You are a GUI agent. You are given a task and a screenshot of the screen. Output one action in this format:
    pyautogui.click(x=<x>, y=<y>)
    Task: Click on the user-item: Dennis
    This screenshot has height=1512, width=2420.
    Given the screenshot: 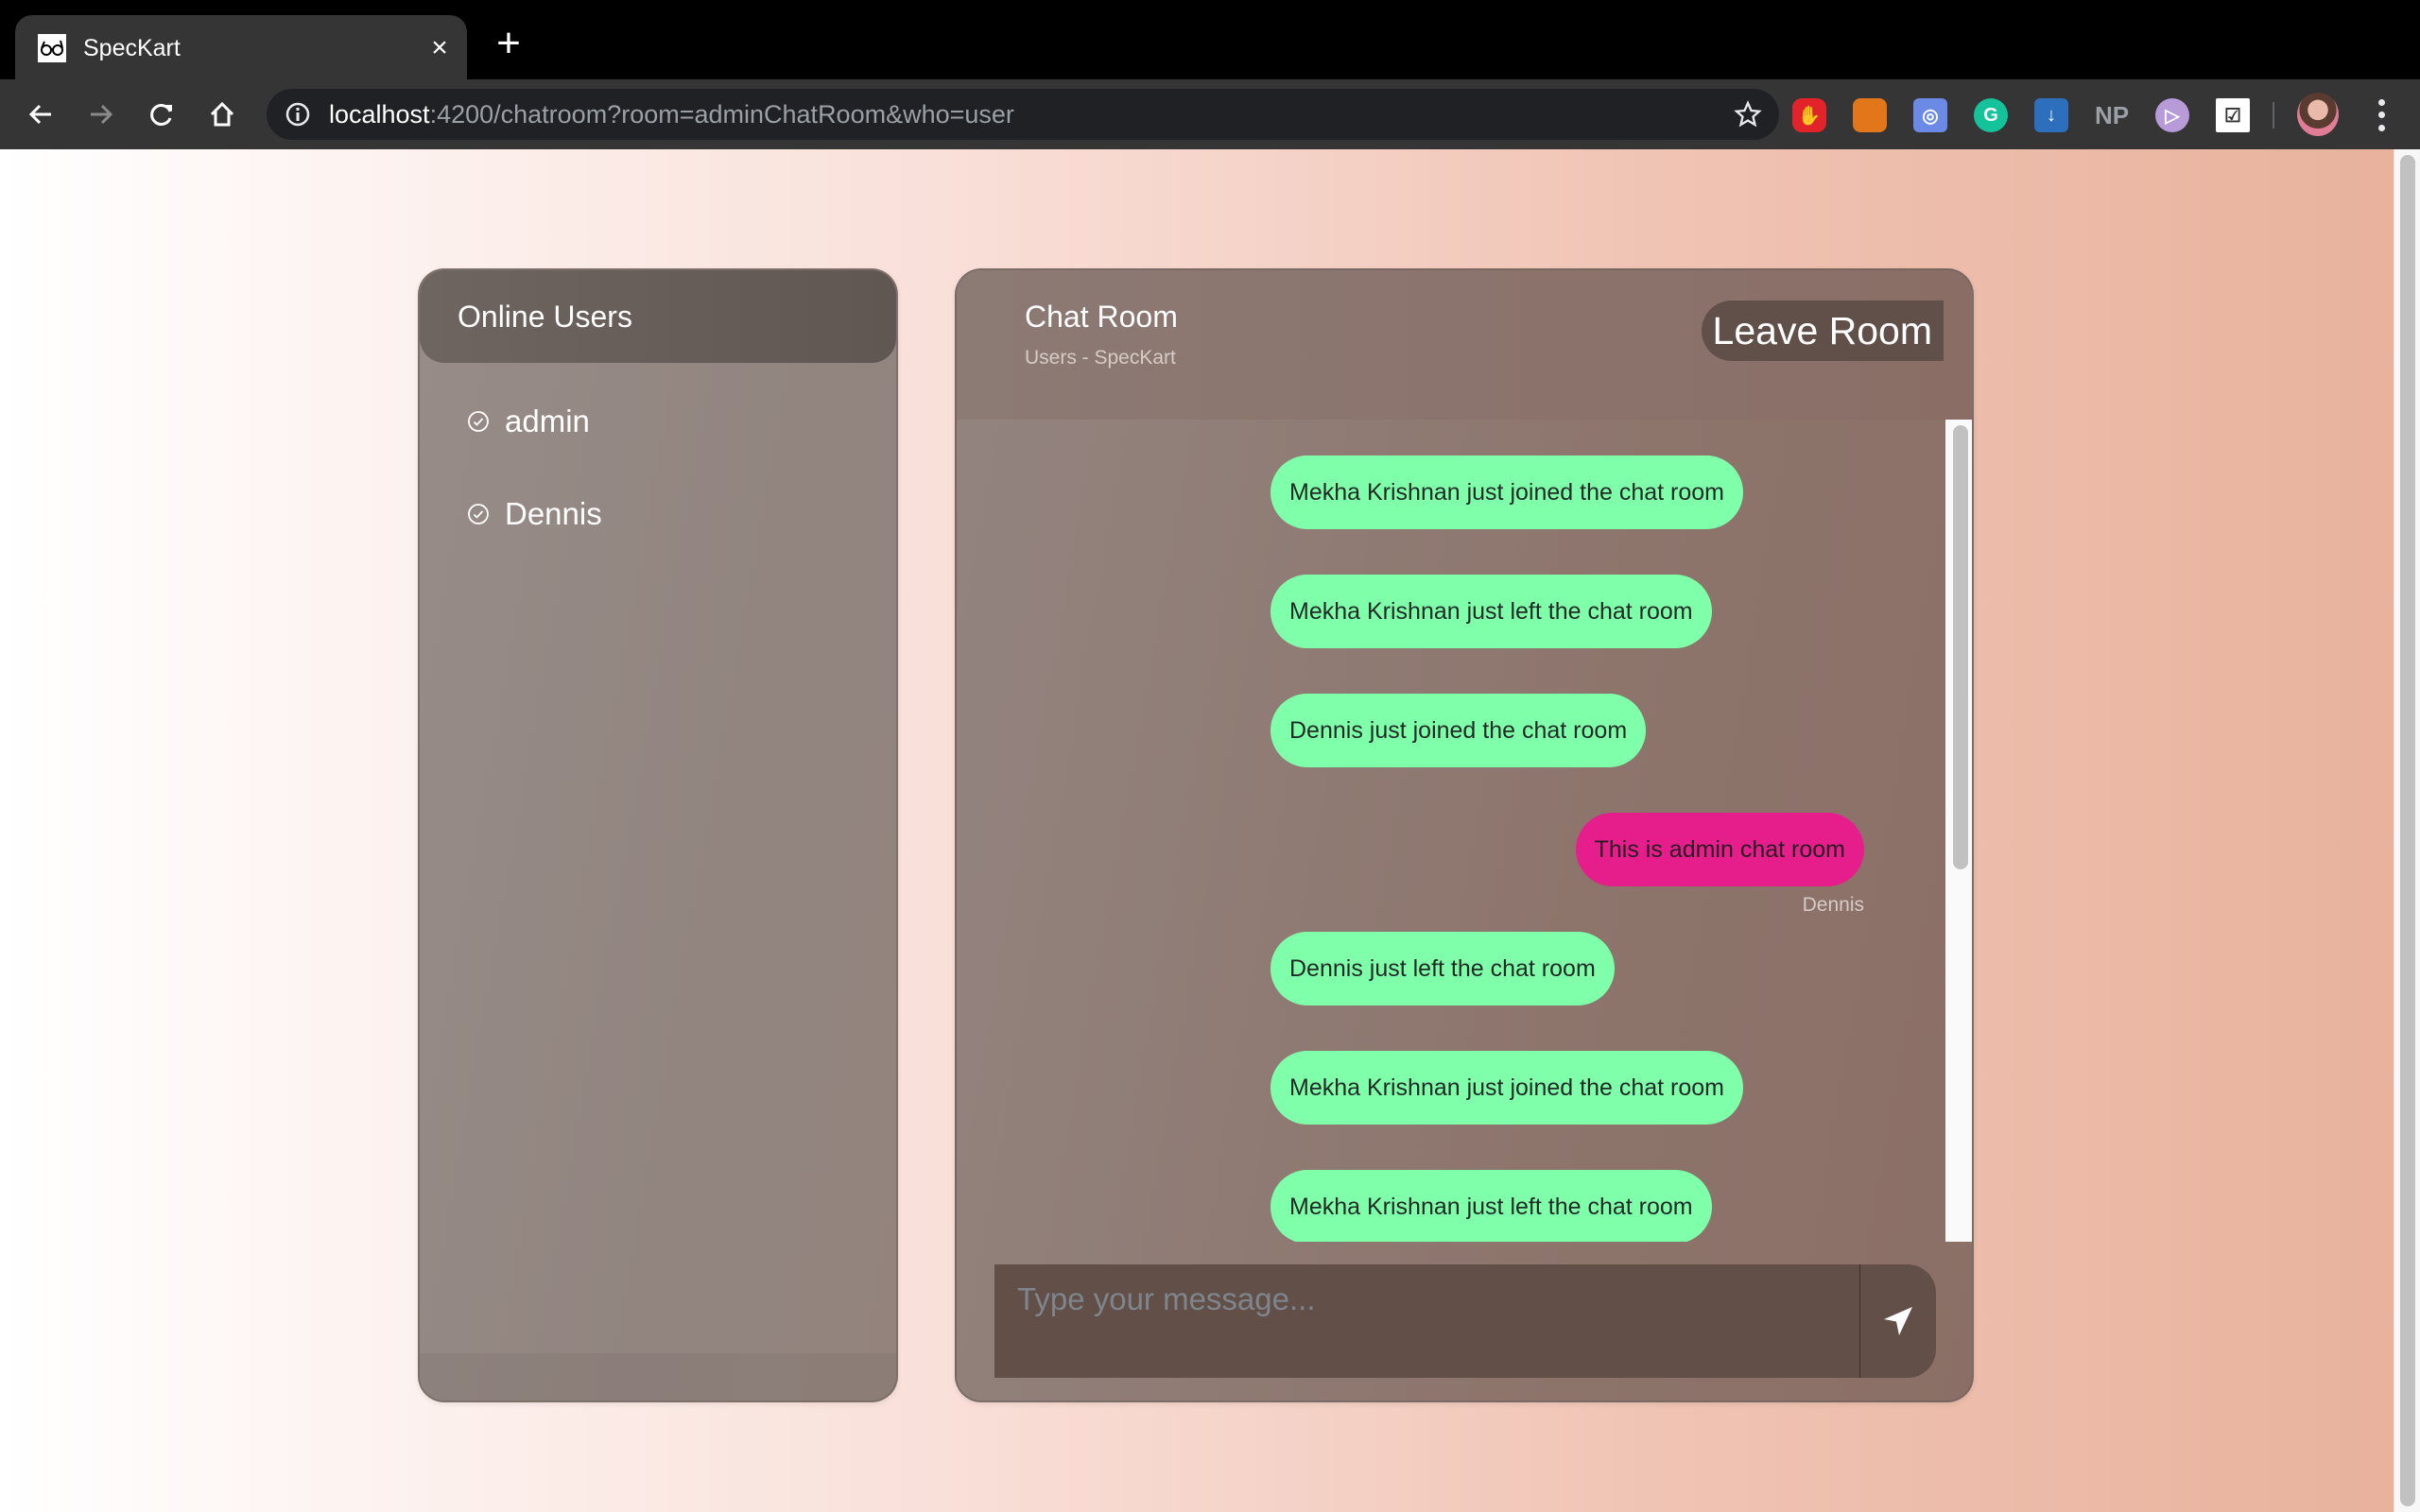 What is the action you would take?
    pyautogui.click(x=534, y=514)
    